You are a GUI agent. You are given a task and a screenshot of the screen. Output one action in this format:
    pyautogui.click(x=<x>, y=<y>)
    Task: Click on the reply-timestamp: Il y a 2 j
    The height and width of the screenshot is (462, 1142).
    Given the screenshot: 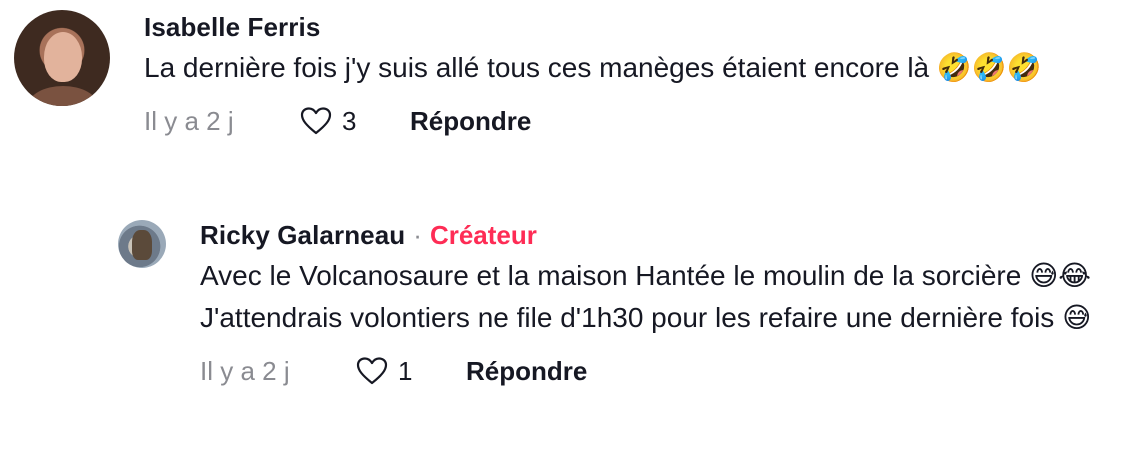 What is the action you would take?
    pyautogui.click(x=245, y=370)
    